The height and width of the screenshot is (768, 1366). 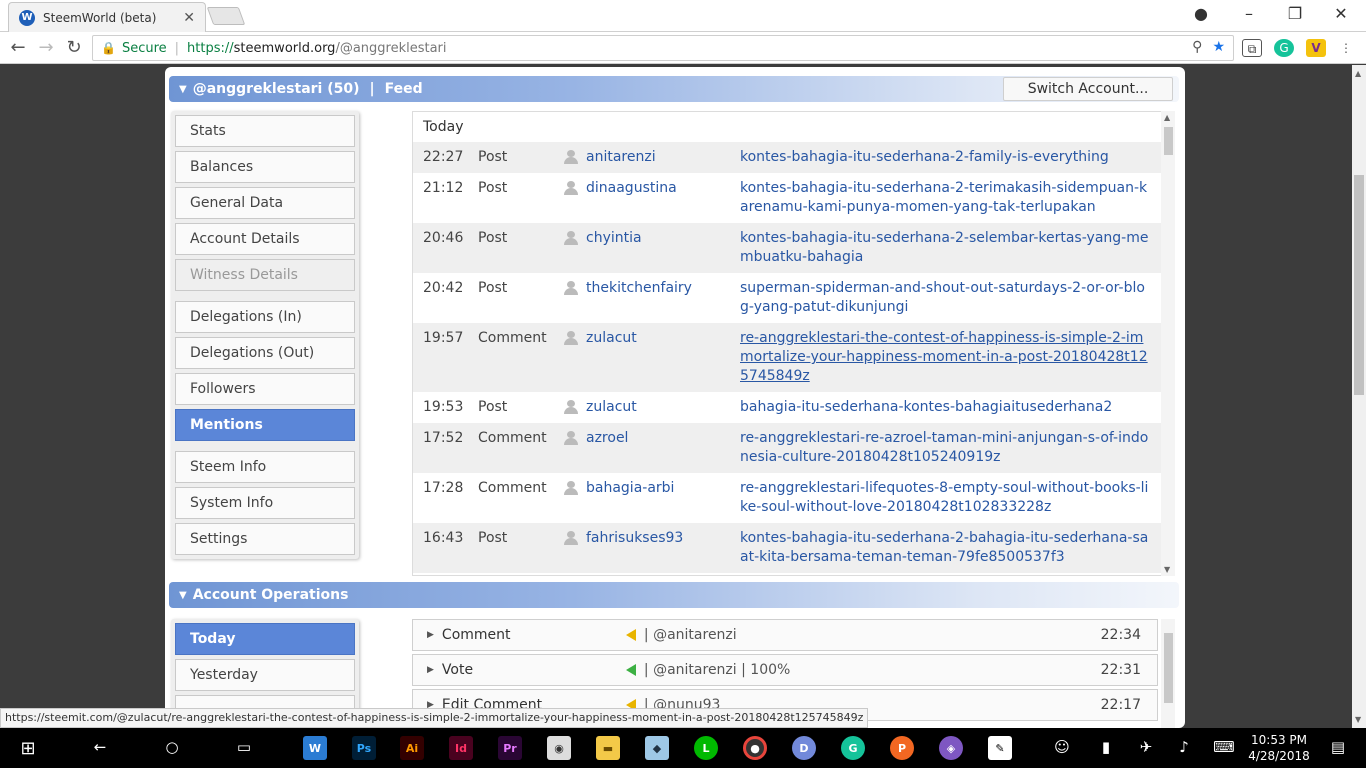 What do you see at coordinates (804, 748) in the screenshot?
I see `discord-app-icon: D` at bounding box center [804, 748].